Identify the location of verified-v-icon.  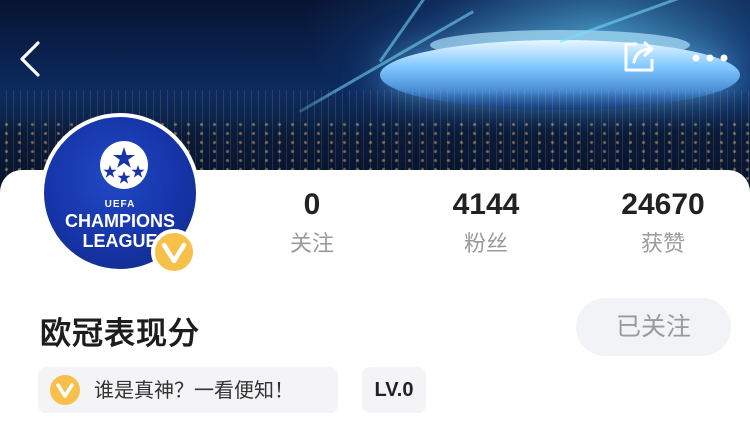
(174, 253).